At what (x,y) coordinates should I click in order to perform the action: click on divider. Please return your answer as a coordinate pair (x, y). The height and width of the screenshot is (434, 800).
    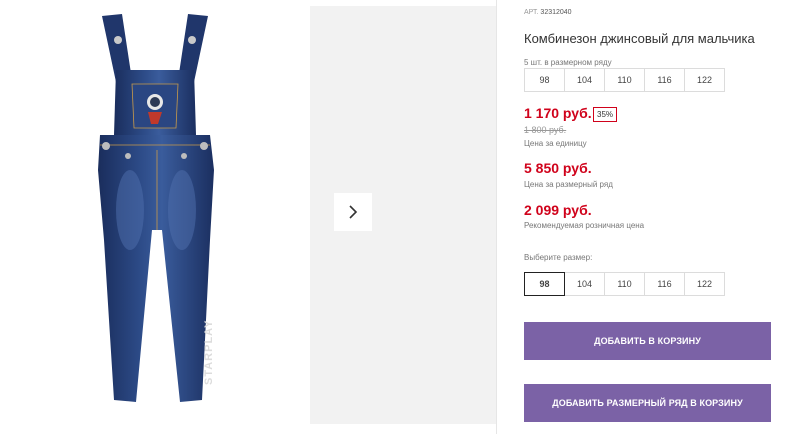
    Looking at the image, I should click on (496, 217).